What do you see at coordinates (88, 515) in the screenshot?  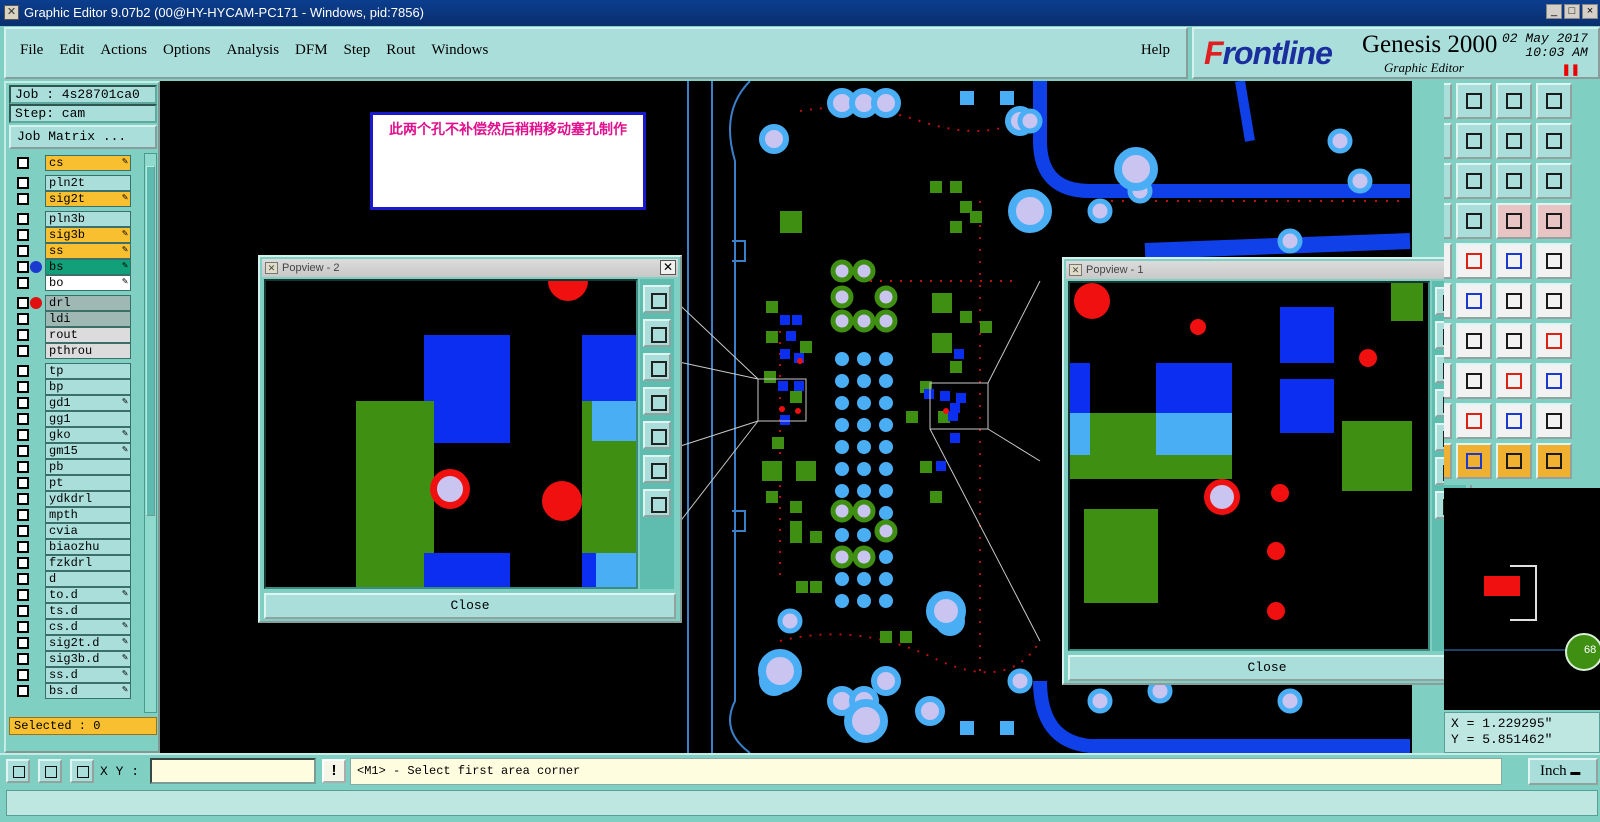 I see `layer-name: mpth` at bounding box center [88, 515].